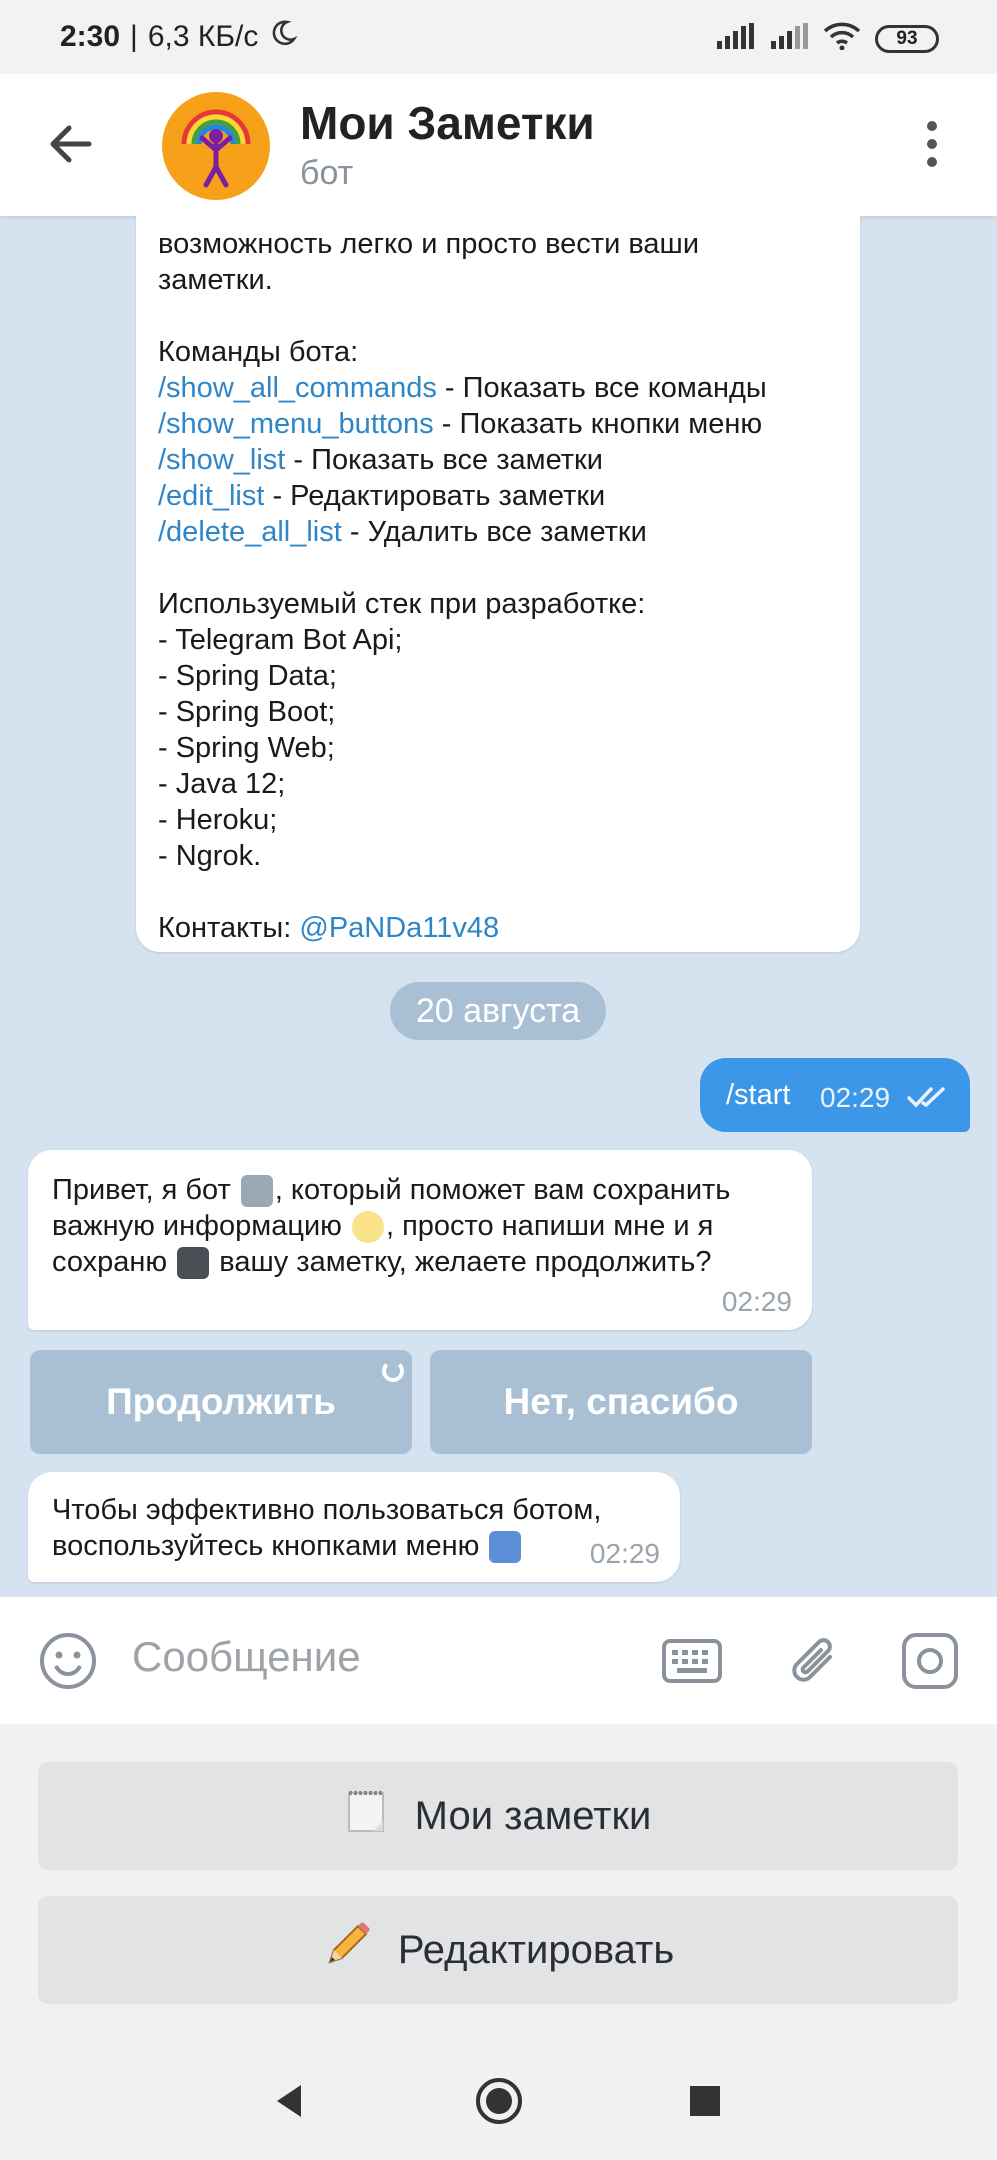  I want to click on message-input-bar: Сообщение, so click(498, 1660).